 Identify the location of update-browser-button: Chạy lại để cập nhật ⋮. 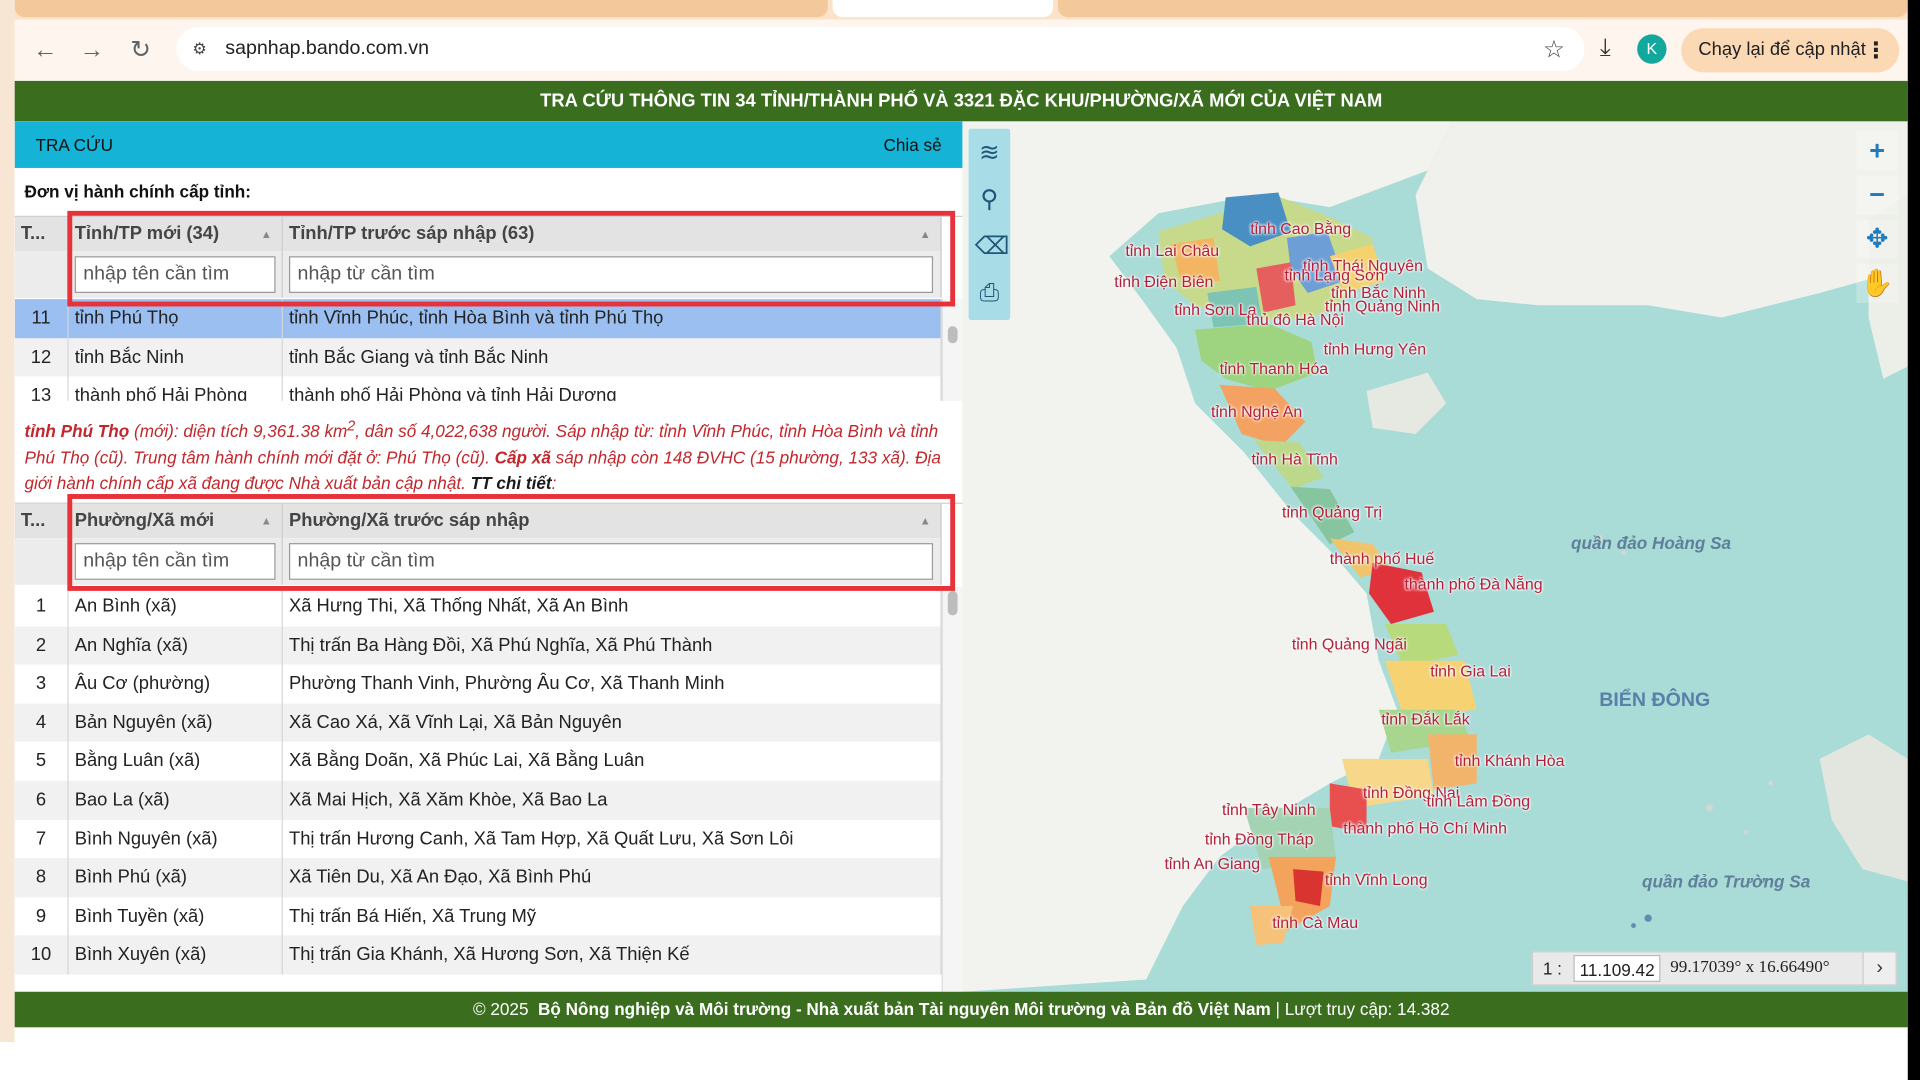
(1790, 50).